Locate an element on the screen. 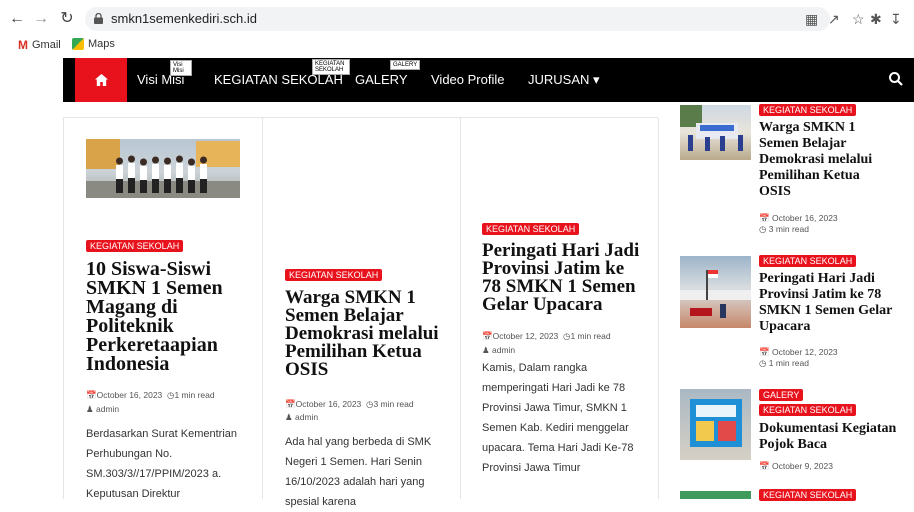 The height and width of the screenshot is (512, 914). sidebar-post-title: Dokumentasi Kegiatan Pojok Baca is located at coordinates (829, 437).